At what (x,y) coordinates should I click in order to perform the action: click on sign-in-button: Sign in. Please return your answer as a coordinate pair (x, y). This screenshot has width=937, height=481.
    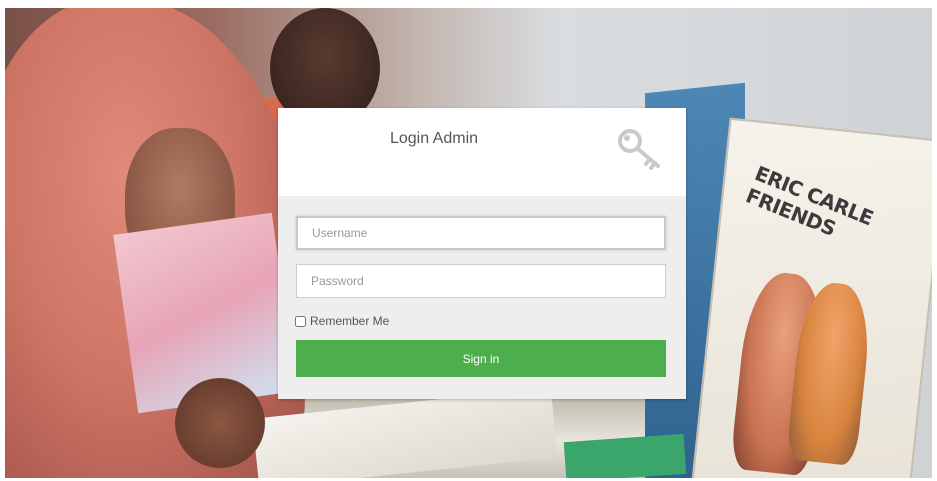
    Looking at the image, I should click on (481, 358).